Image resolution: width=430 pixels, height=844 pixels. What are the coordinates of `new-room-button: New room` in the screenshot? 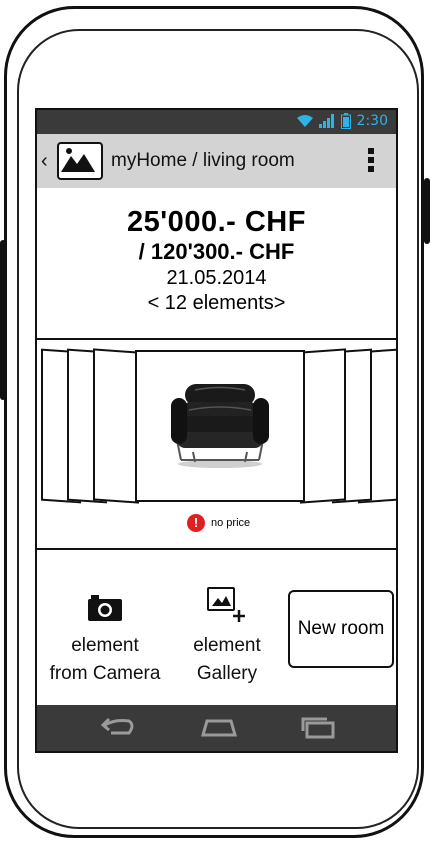 It's located at (341, 629).